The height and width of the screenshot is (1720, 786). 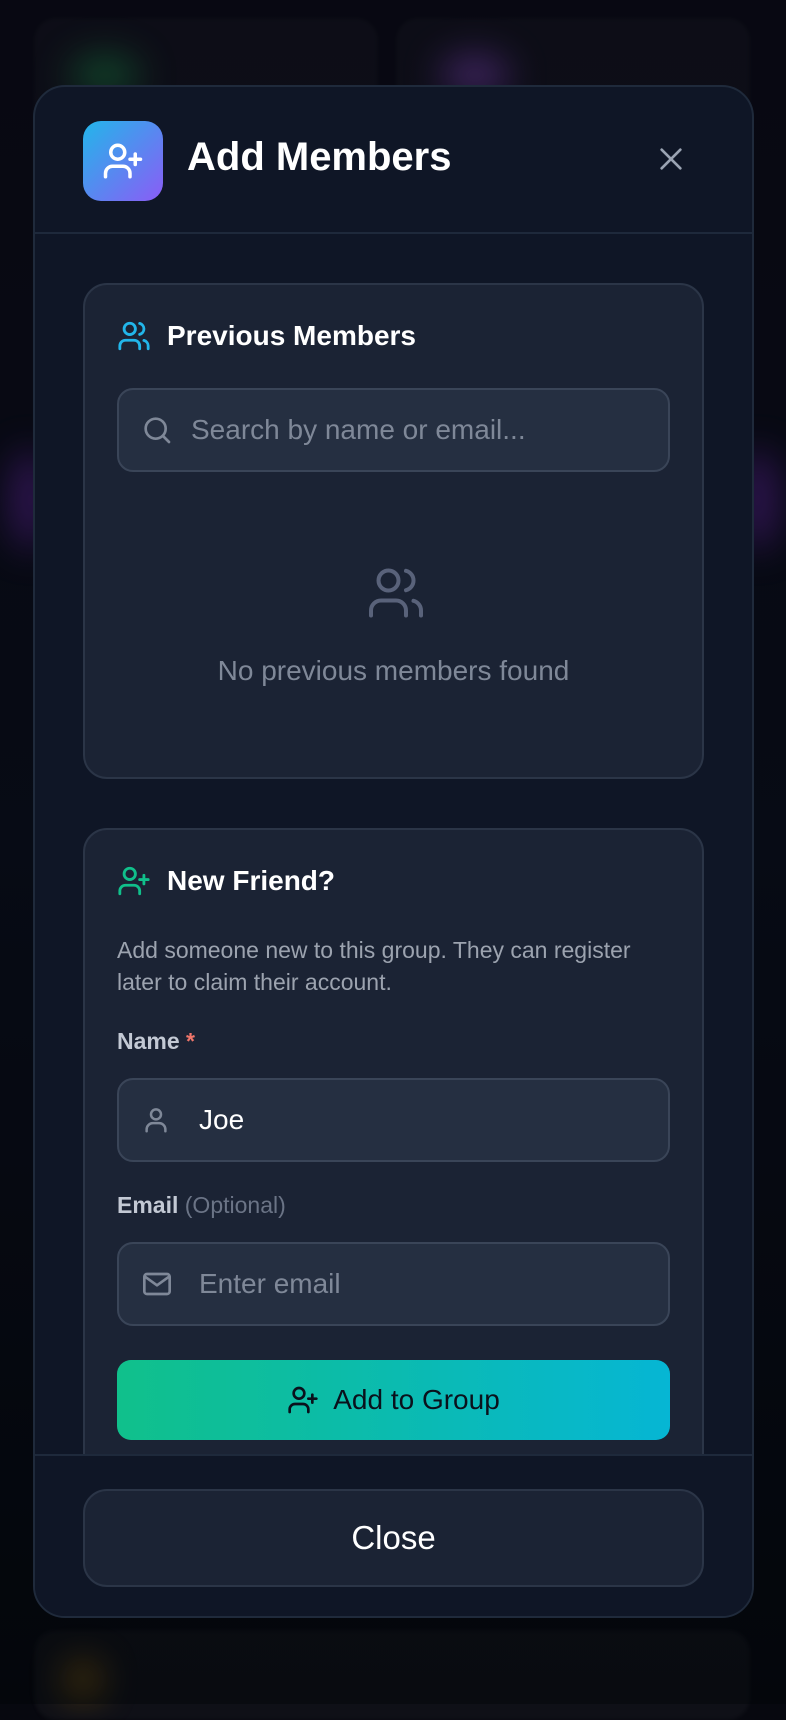 What do you see at coordinates (423, 1120) in the screenshot?
I see `name-input` at bounding box center [423, 1120].